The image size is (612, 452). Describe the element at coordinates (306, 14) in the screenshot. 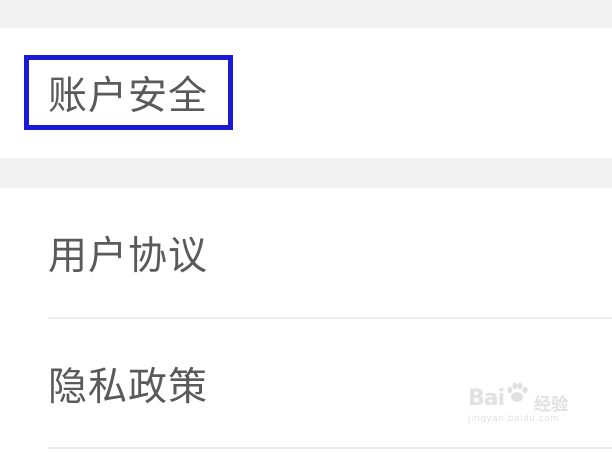

I see `top-spacer` at that location.